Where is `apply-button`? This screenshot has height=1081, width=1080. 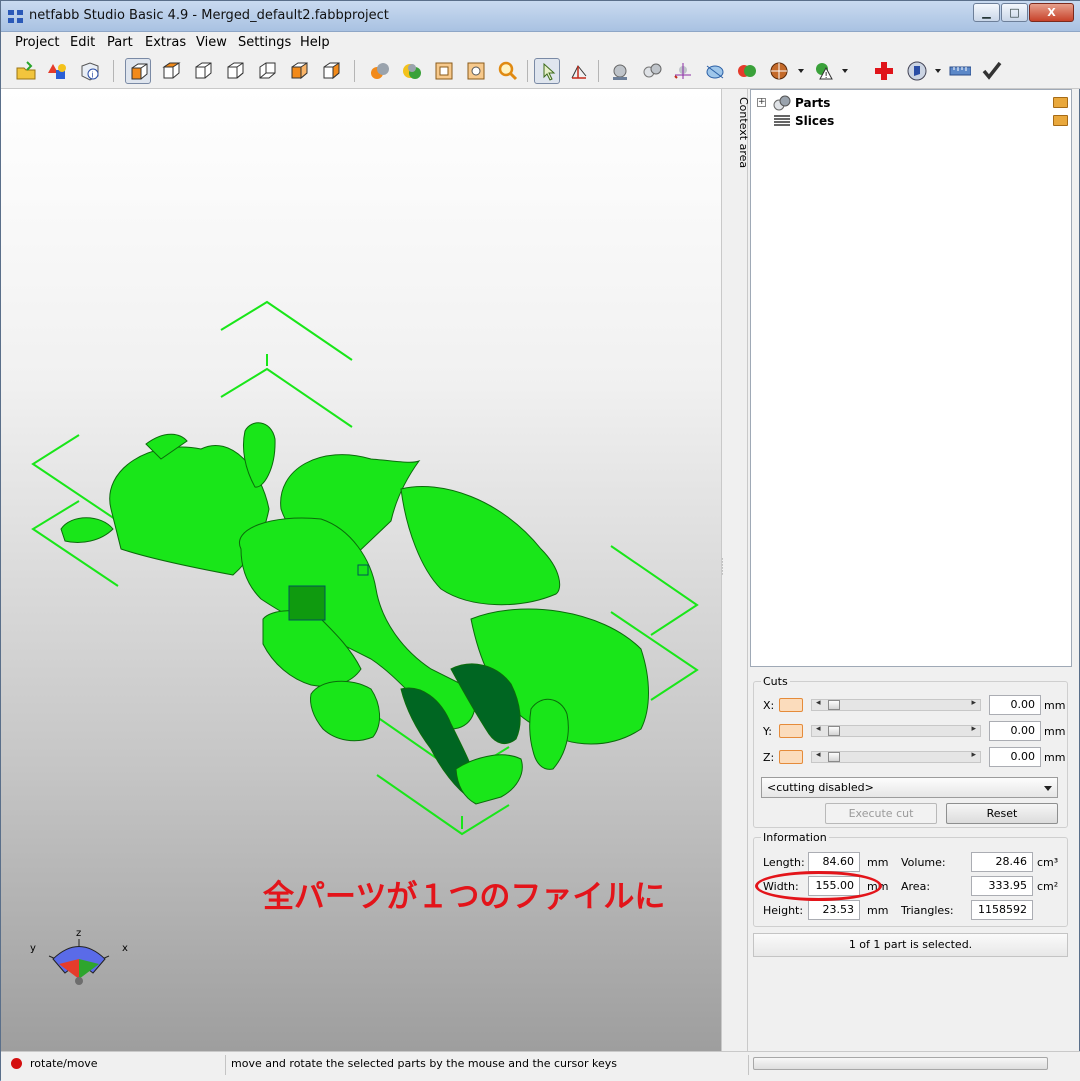 apply-button is located at coordinates (992, 71).